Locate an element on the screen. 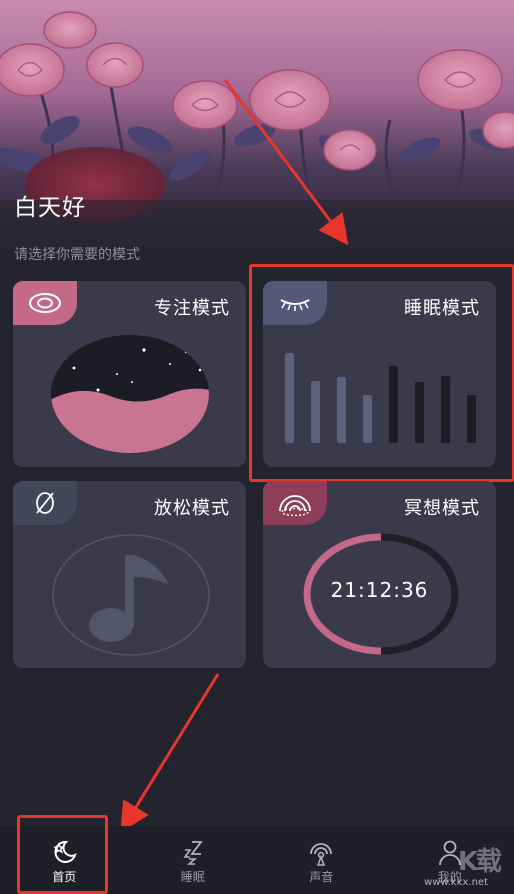 This screenshot has width=514, height=894. nav-sound: 声音 is located at coordinates (321, 855).